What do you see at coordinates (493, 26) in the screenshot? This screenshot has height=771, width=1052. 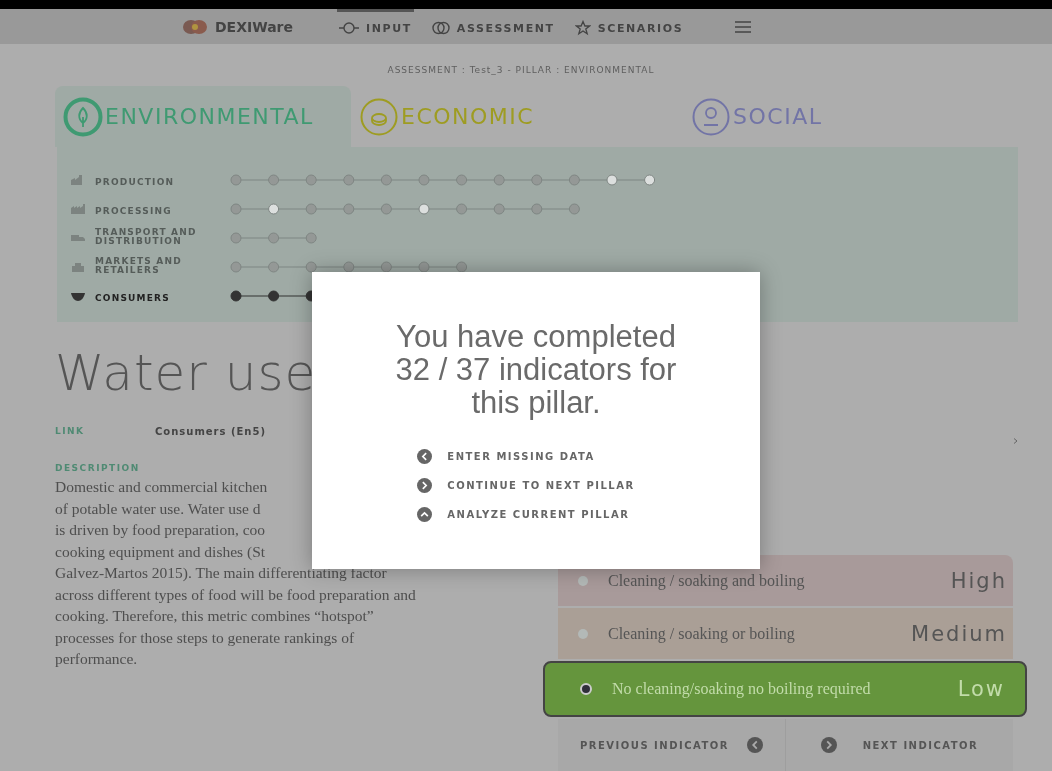 I see `nav-tab: ASSESSMENT` at bounding box center [493, 26].